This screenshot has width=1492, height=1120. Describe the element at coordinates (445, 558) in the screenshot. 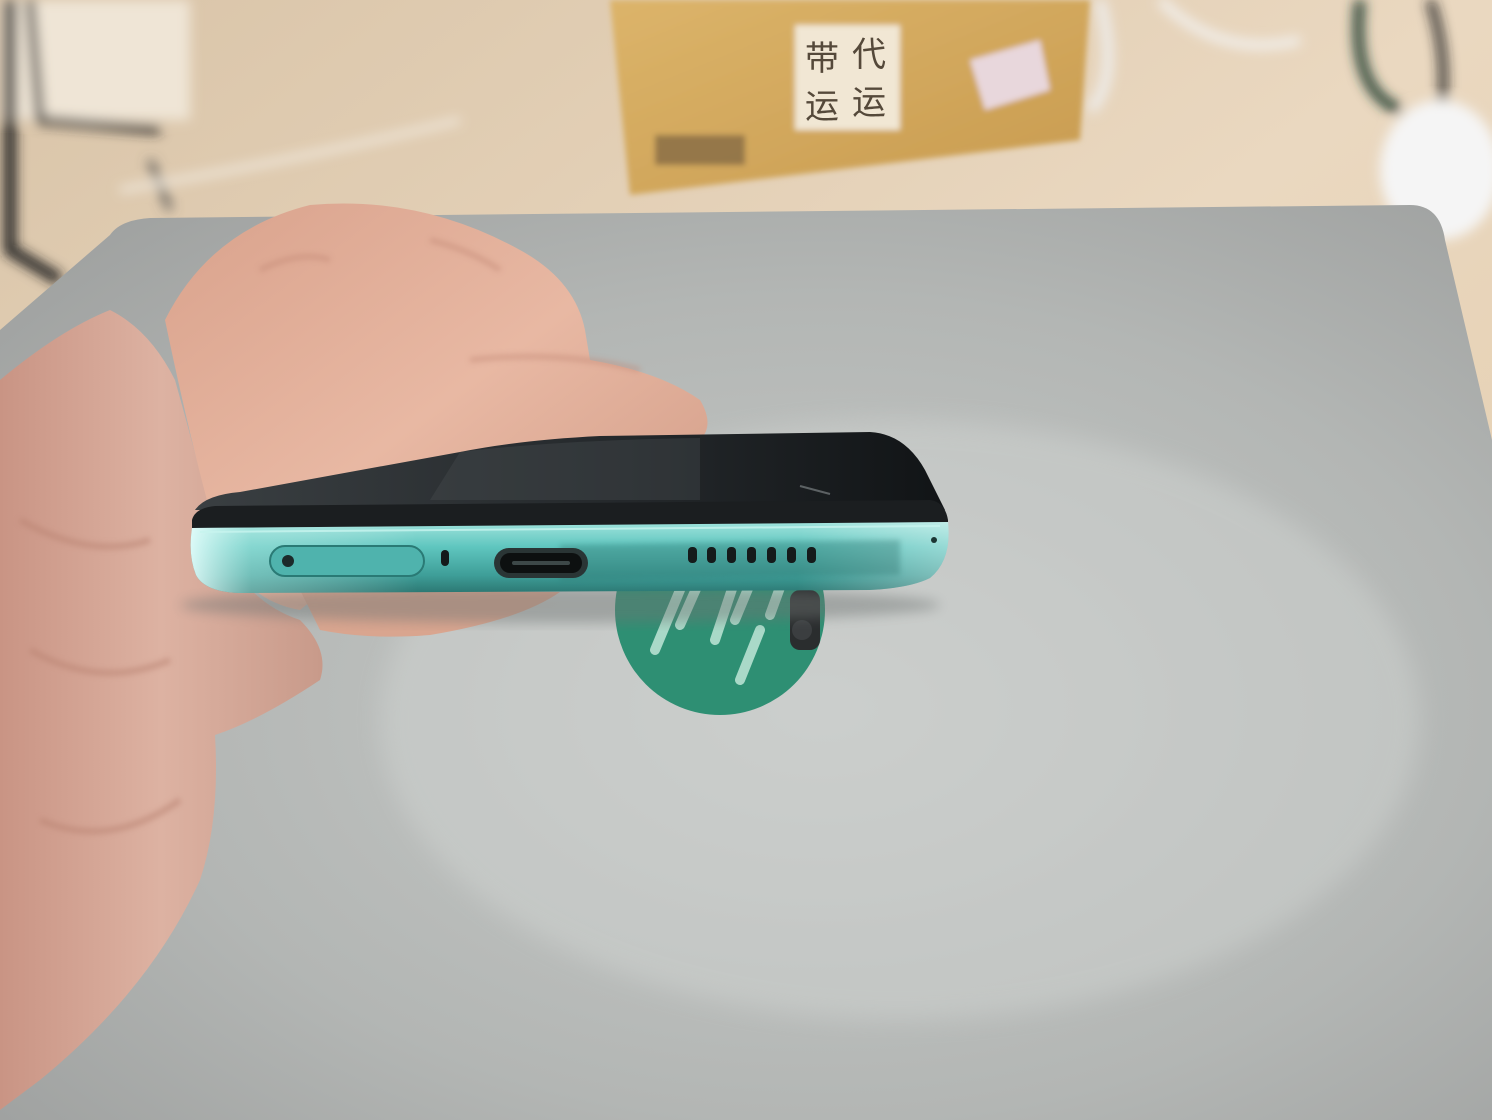

I see `microphone-hole-icon` at that location.